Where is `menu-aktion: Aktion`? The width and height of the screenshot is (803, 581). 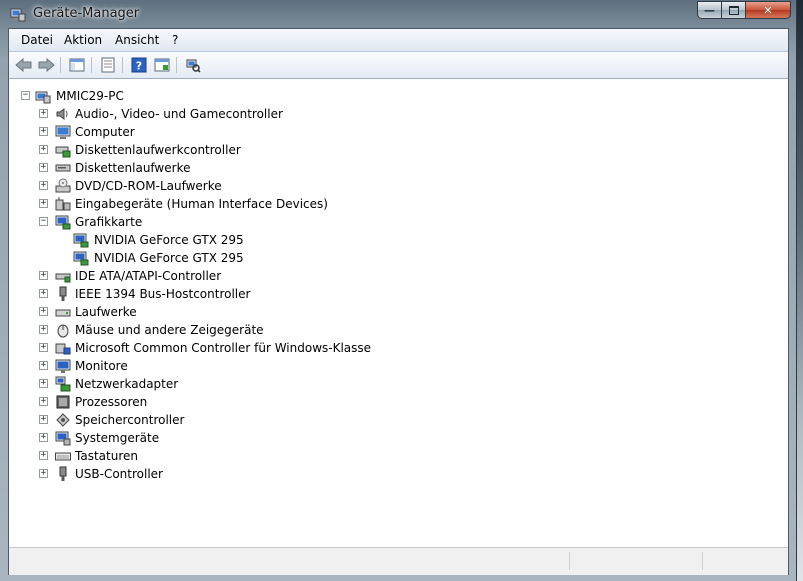
menu-aktion: Aktion is located at coordinates (83, 40).